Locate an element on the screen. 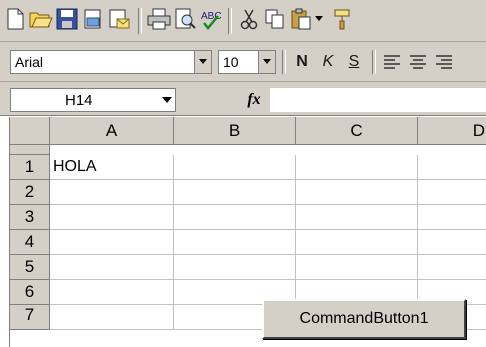 This screenshot has height=347, width=486. row-header-3: 3 is located at coordinates (30, 217).